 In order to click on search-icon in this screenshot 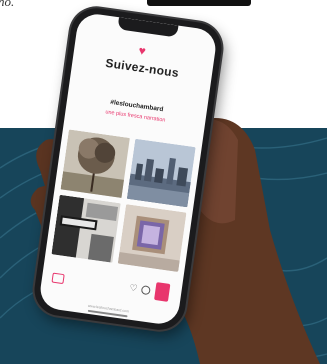, I will do `click(145, 290)`.